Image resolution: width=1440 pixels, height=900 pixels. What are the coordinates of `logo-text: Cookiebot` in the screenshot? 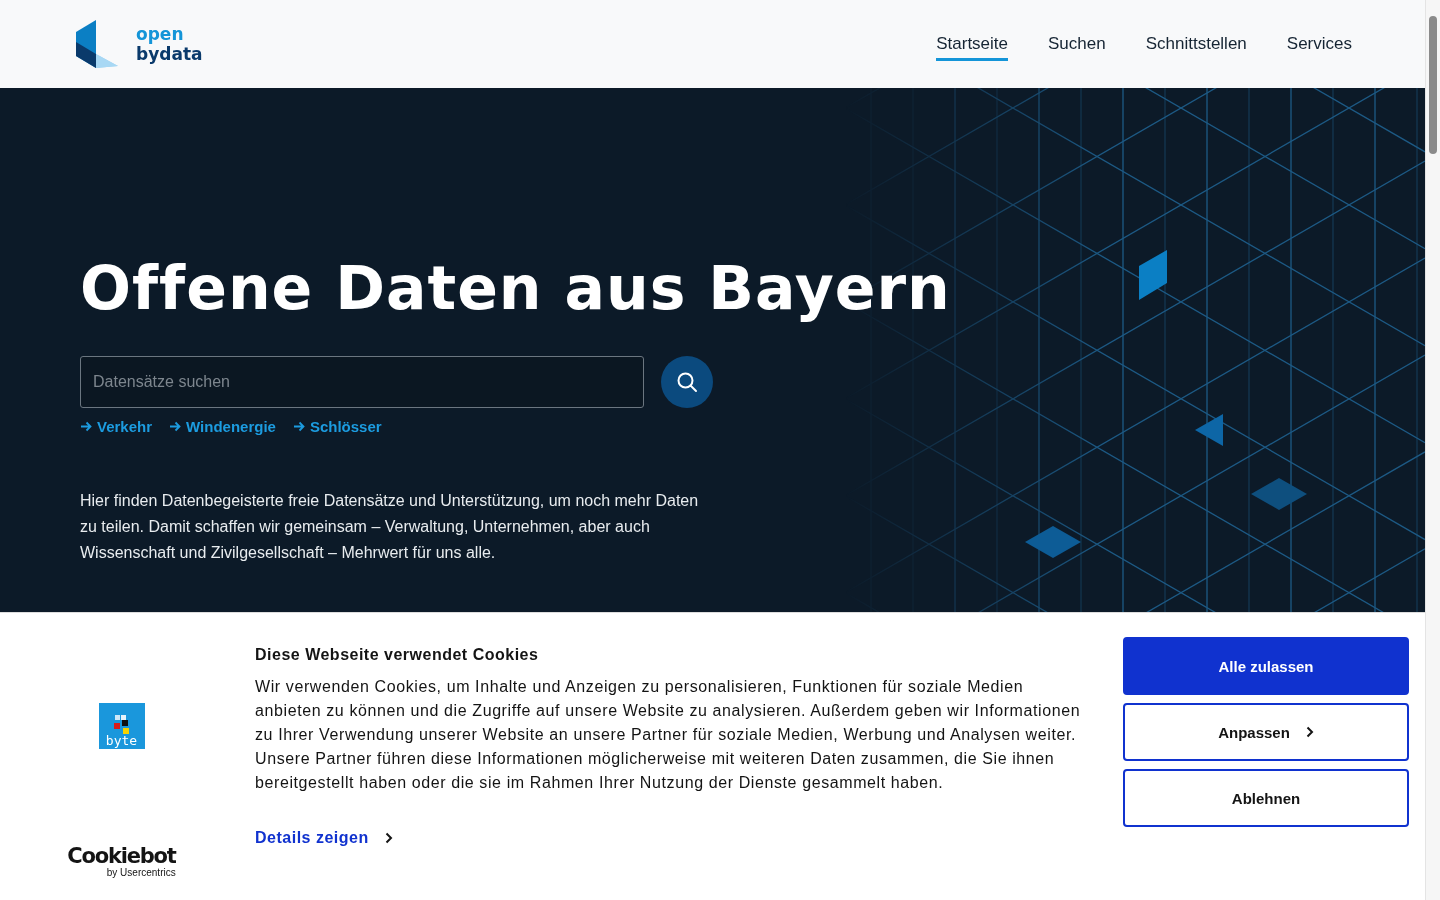 It's located at (121, 856).